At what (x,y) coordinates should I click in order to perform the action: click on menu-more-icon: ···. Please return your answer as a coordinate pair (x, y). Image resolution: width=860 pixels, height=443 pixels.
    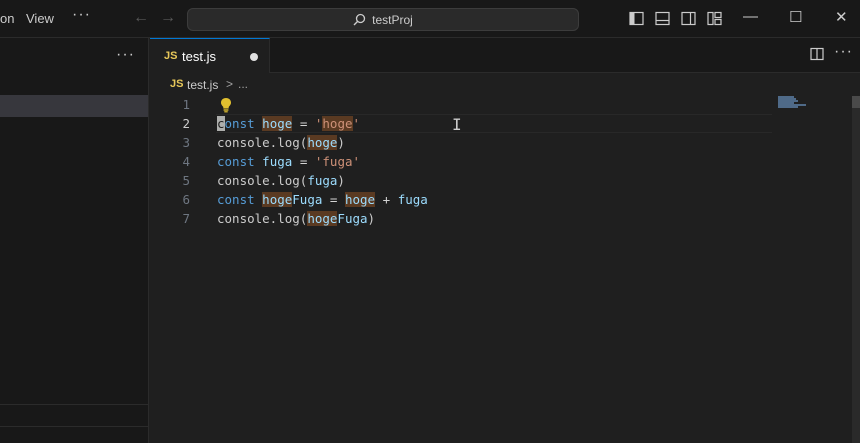
    Looking at the image, I should click on (81, 15).